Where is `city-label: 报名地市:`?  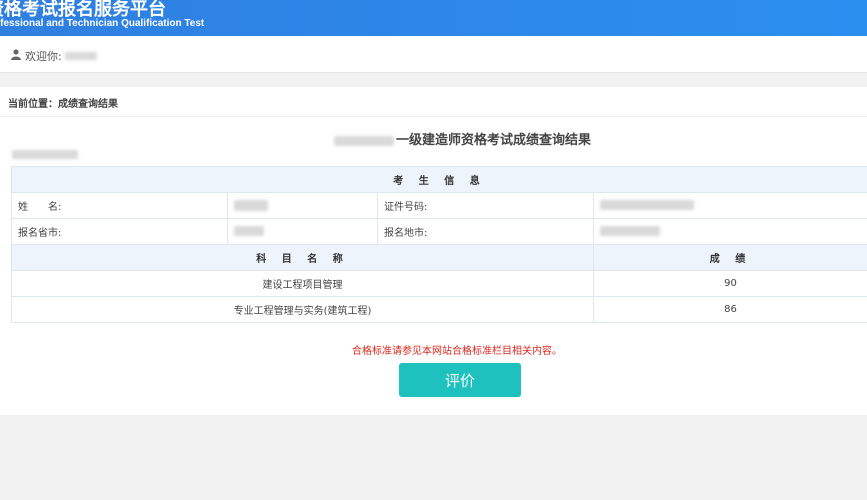
city-label: 报名地市: is located at coordinates (485, 231).